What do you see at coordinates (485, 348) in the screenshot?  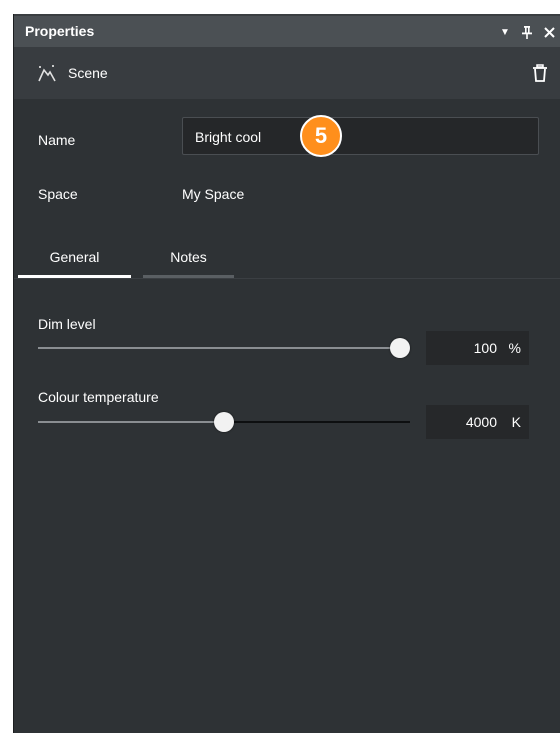 I see `dim-value: 100` at bounding box center [485, 348].